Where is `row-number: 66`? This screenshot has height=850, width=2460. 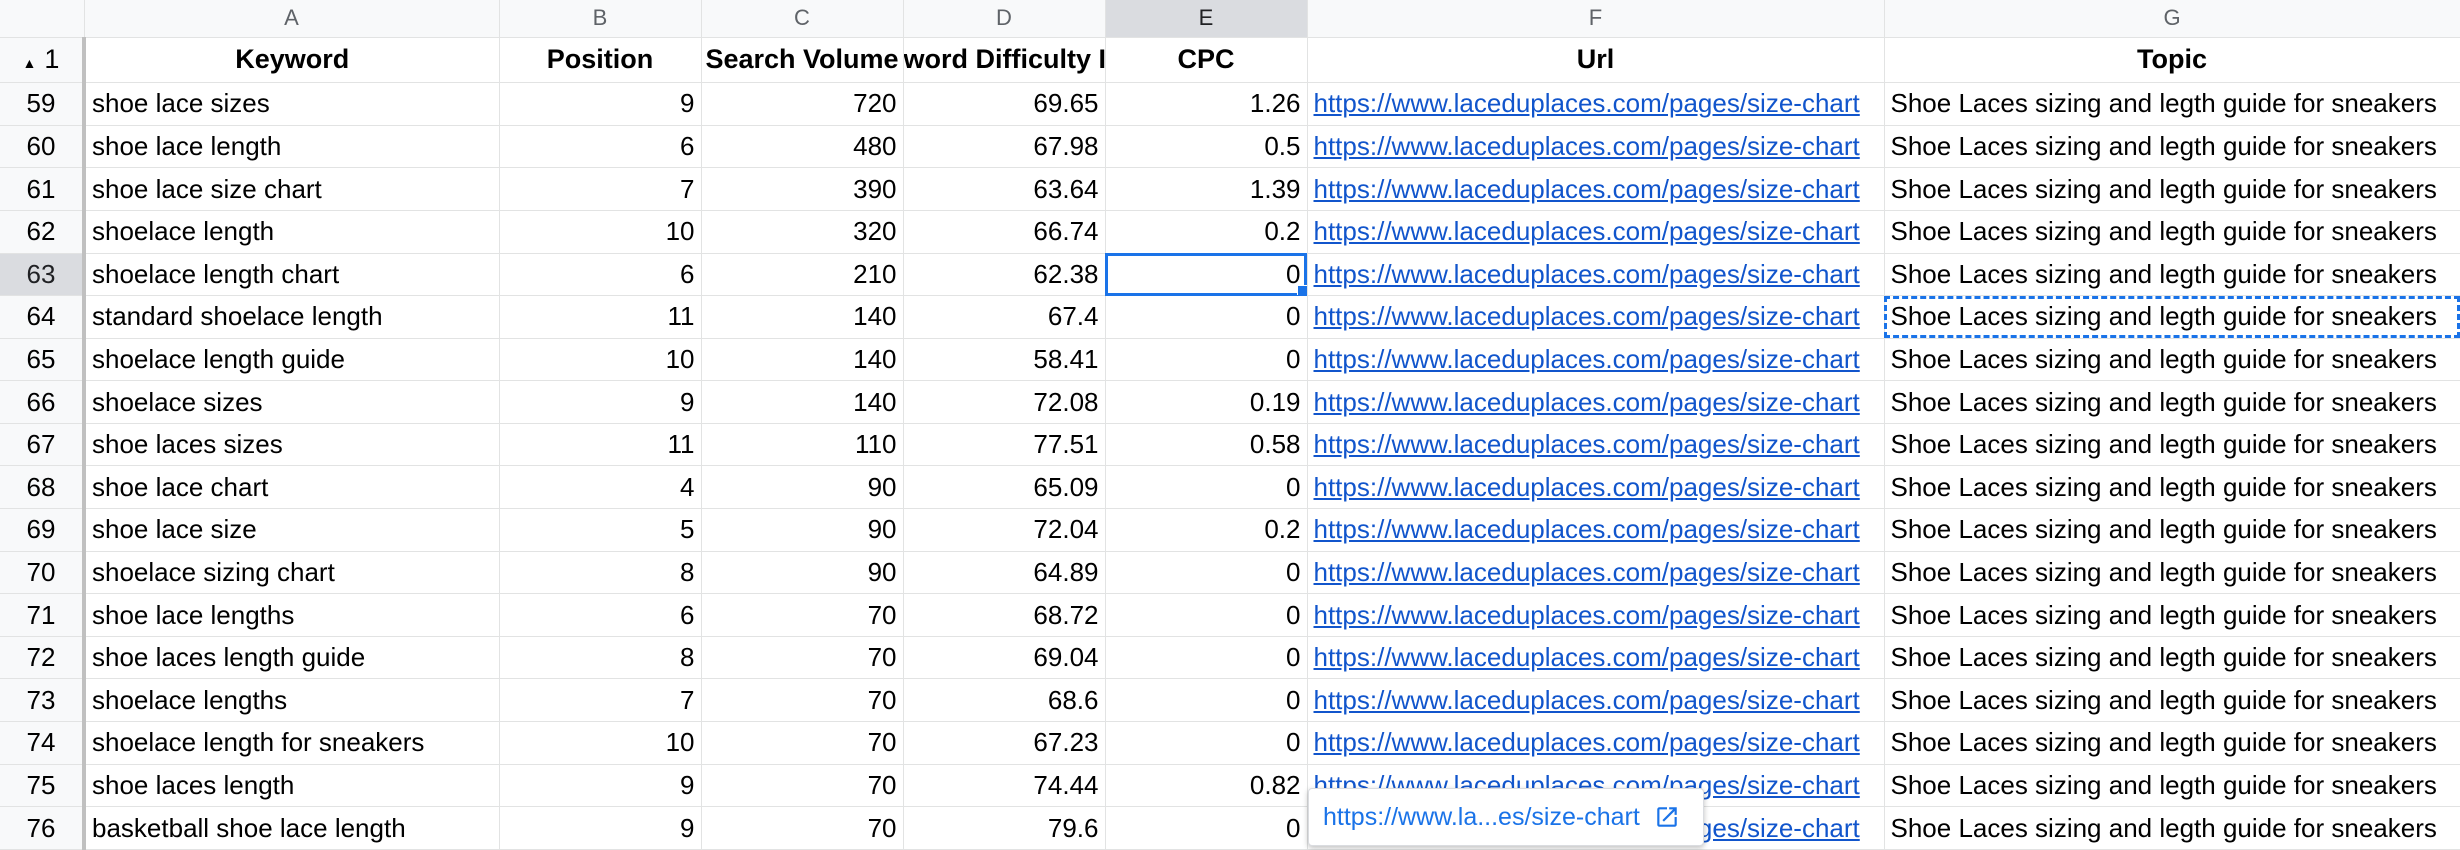
row-number: 66 is located at coordinates (43, 402).